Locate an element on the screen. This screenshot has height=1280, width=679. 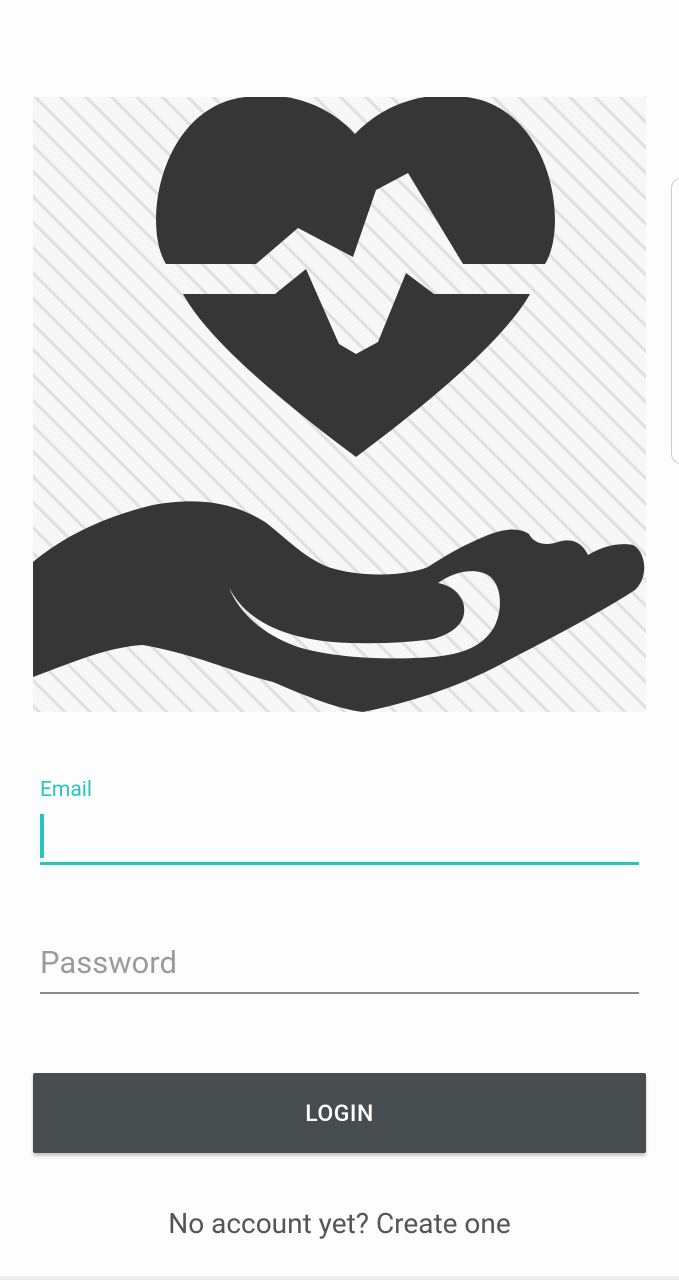
email-input is located at coordinates (339, 835).